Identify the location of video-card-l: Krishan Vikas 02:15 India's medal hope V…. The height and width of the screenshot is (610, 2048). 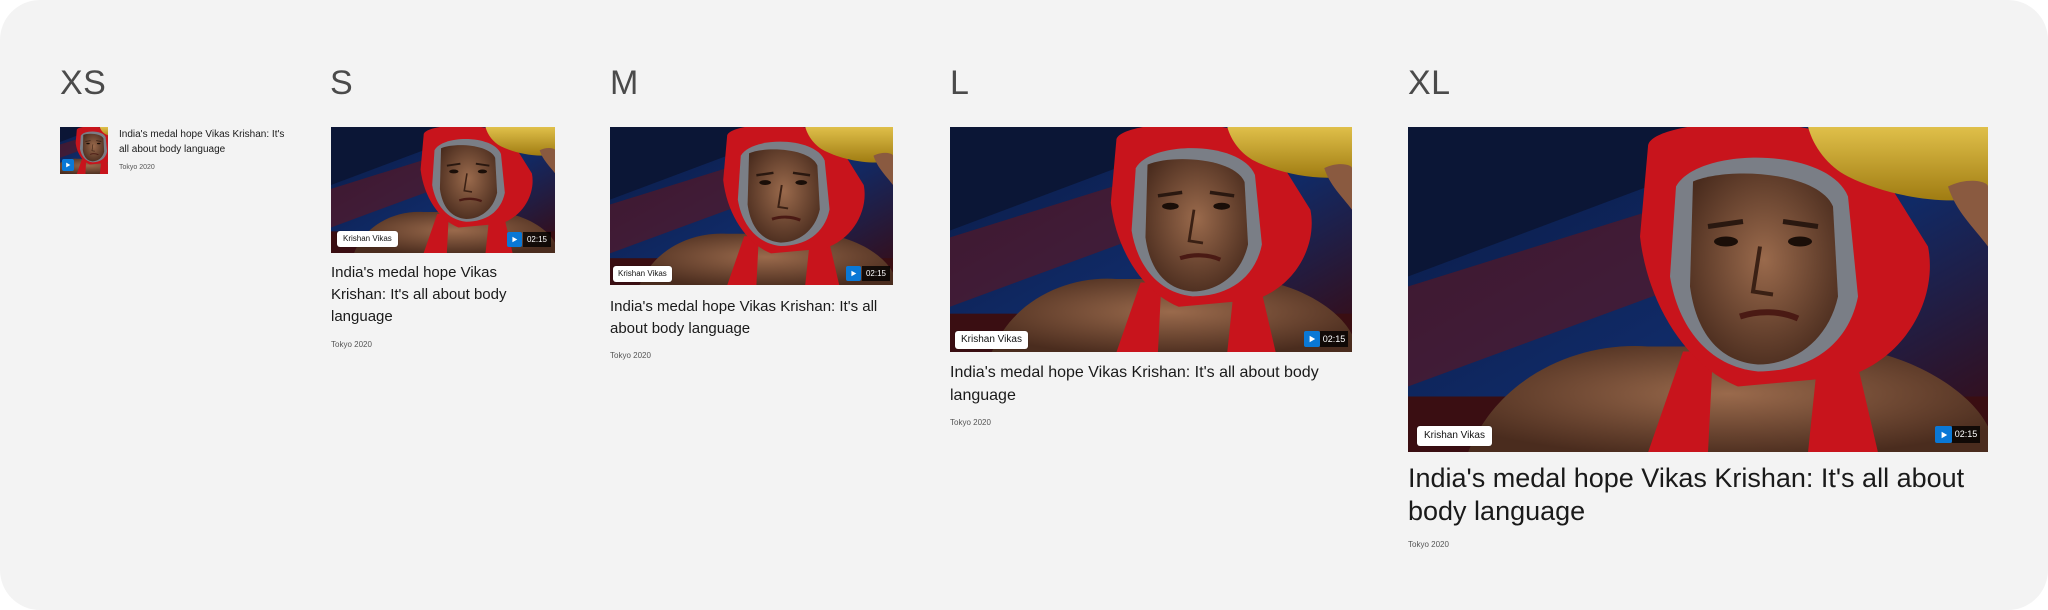
(1151, 277).